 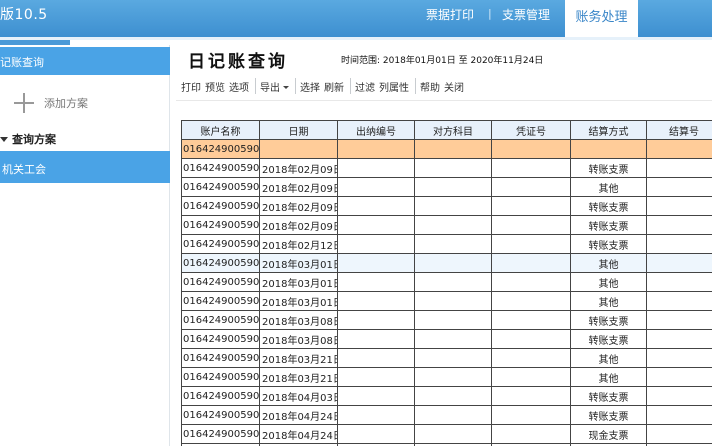 I want to click on column-header-settlement-method: 结算方式, so click(x=608, y=130).